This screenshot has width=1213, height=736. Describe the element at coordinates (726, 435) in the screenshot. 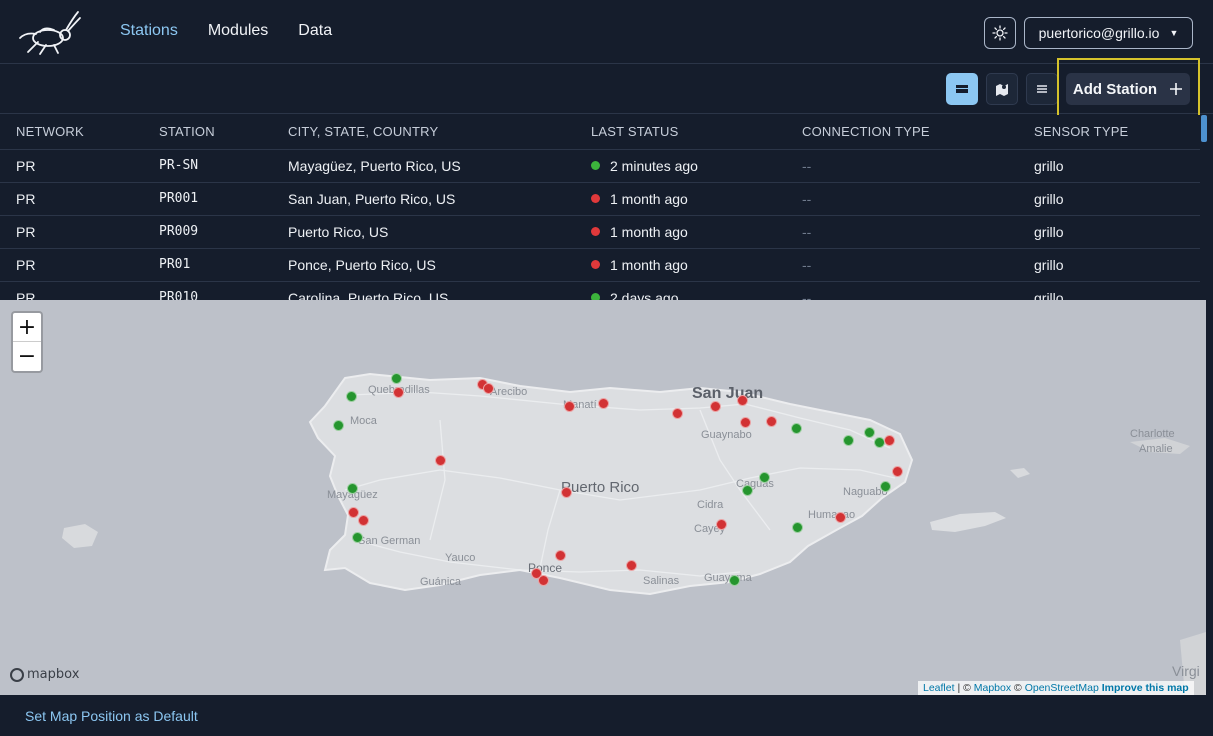

I see `map-label-guaynabo: Guaynabo` at that location.